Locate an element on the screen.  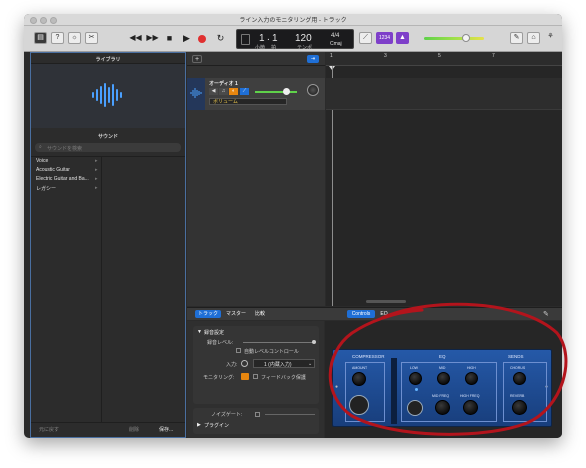
monitoring-toggle-icon is located at coordinates (245, 376).